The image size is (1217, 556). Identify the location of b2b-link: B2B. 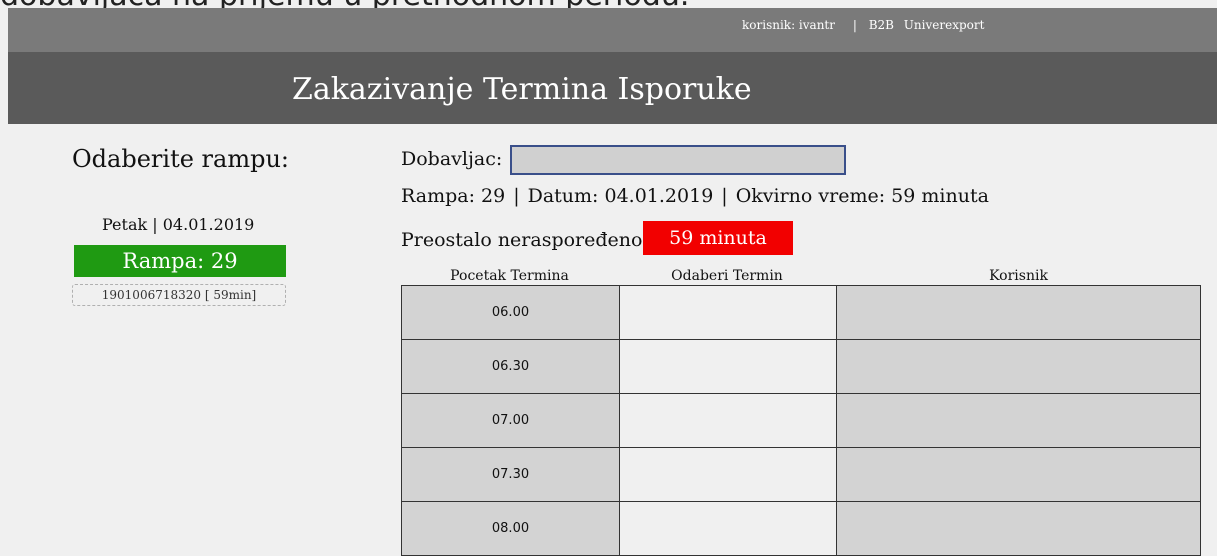
(881, 25).